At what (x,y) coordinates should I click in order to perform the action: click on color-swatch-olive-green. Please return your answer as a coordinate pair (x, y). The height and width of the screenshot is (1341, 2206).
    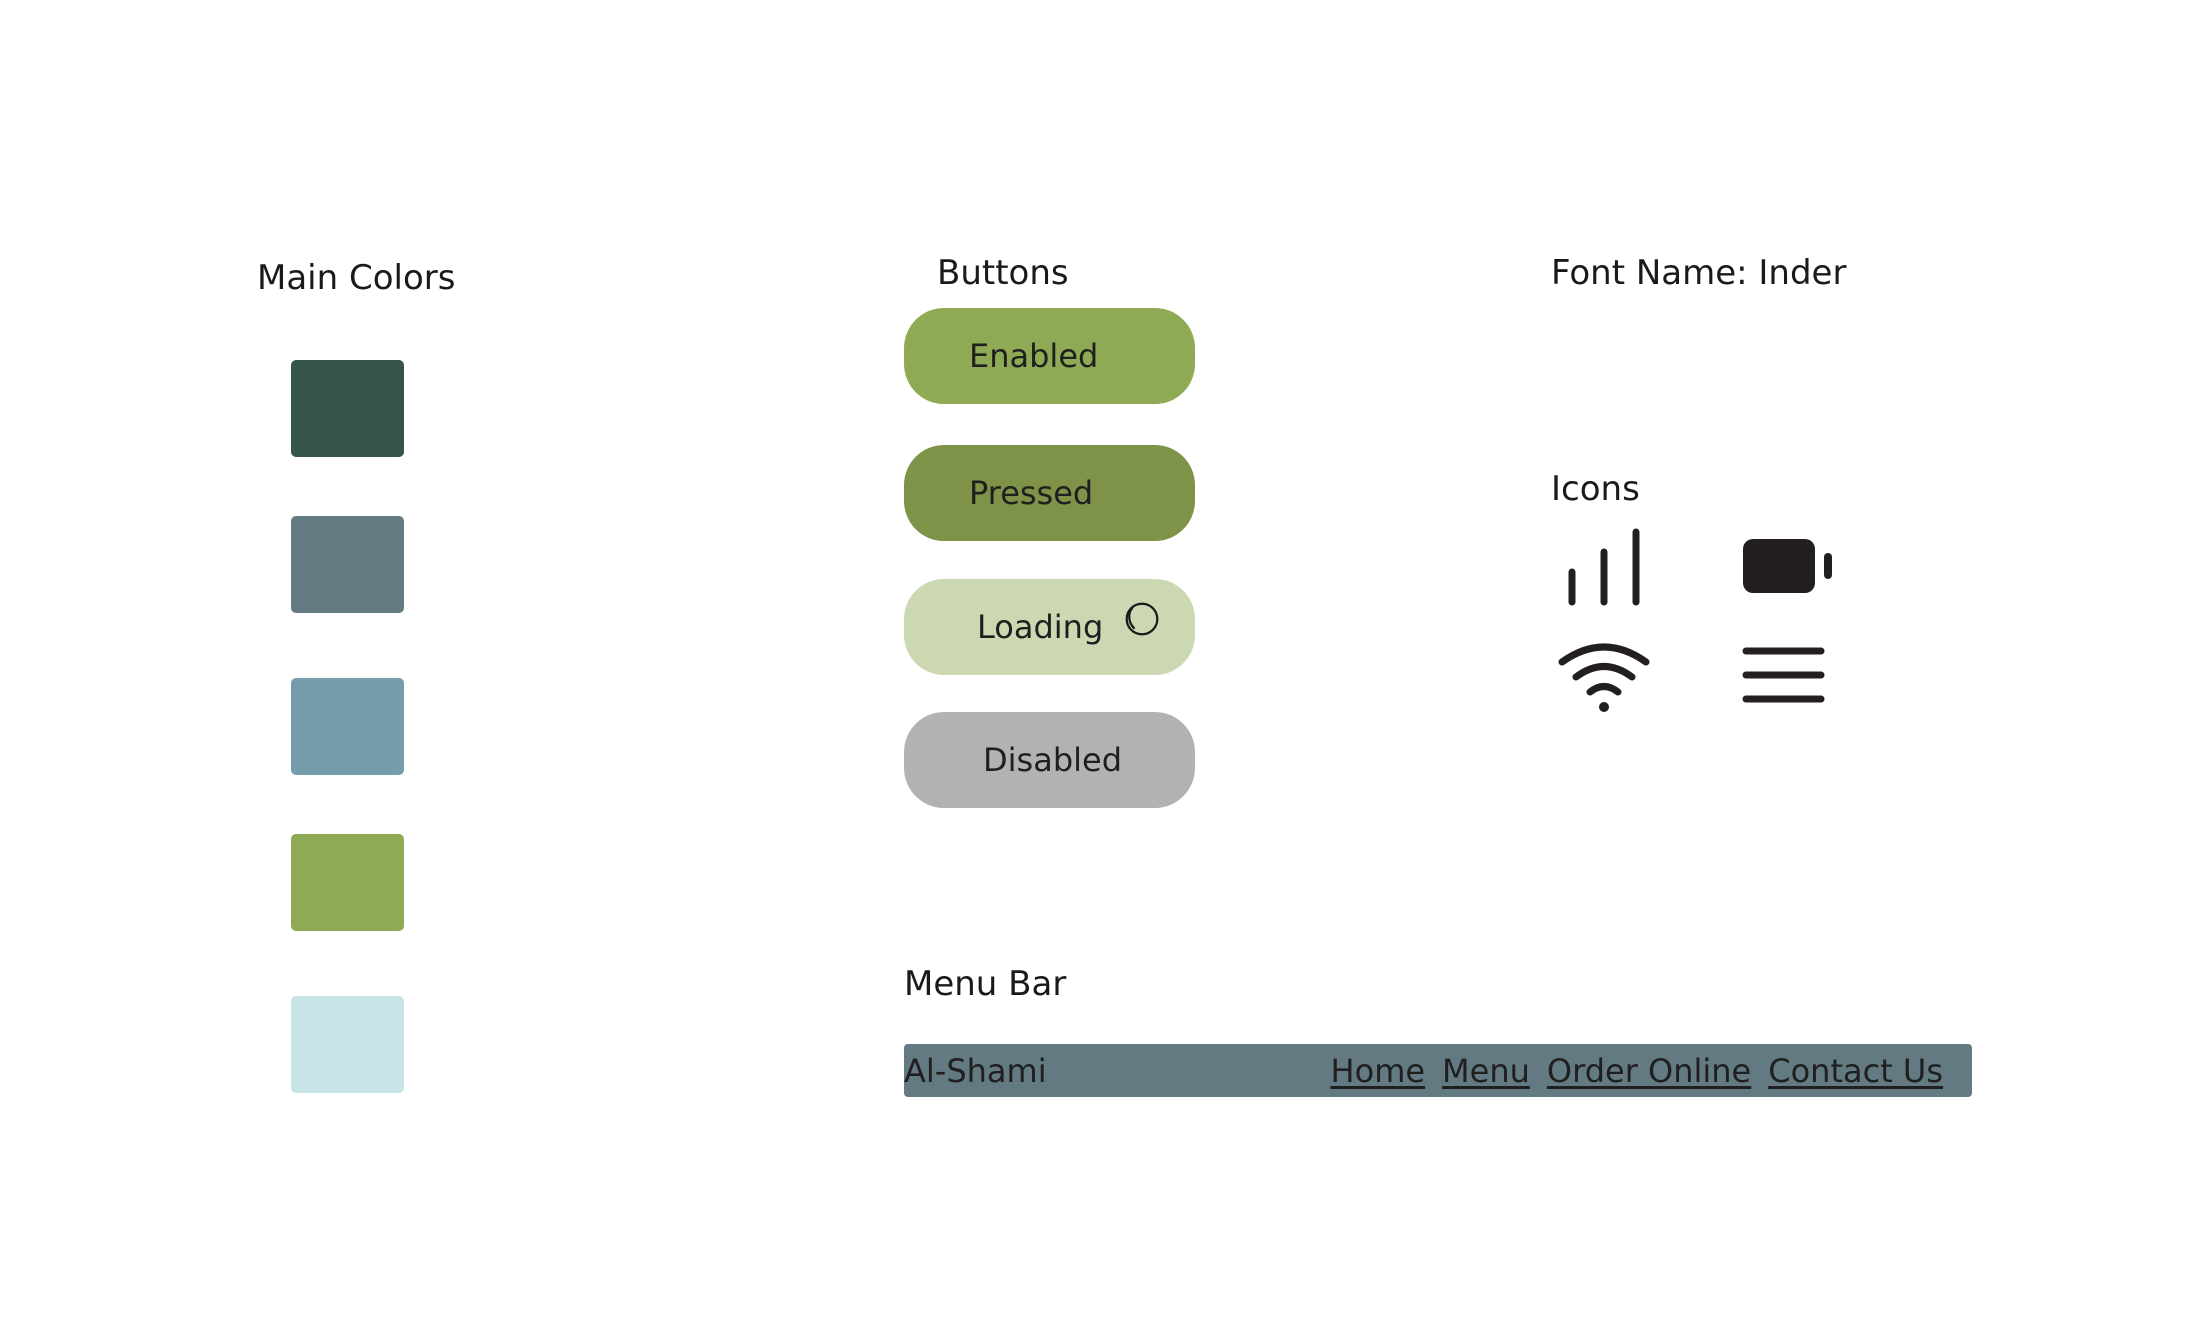
    Looking at the image, I should click on (347, 882).